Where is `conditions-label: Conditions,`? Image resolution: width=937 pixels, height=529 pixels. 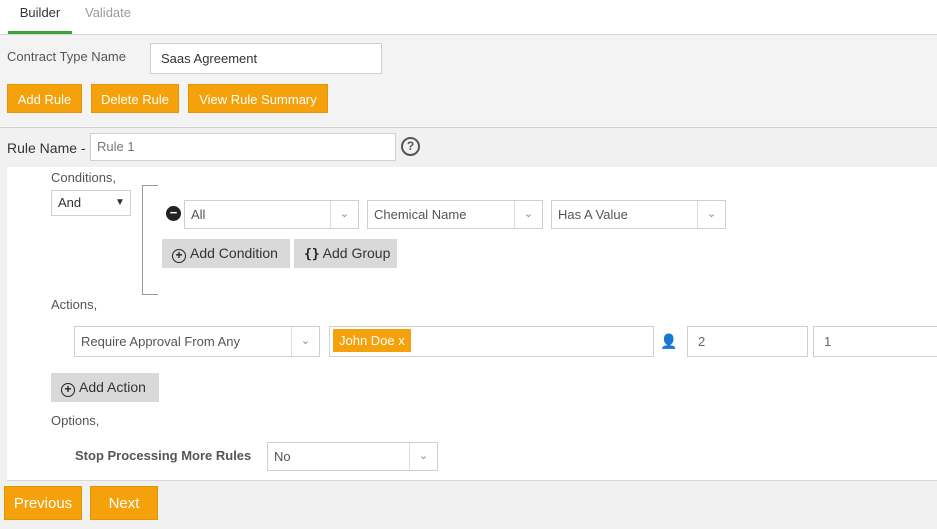
conditions-label: Conditions, is located at coordinates (84, 177).